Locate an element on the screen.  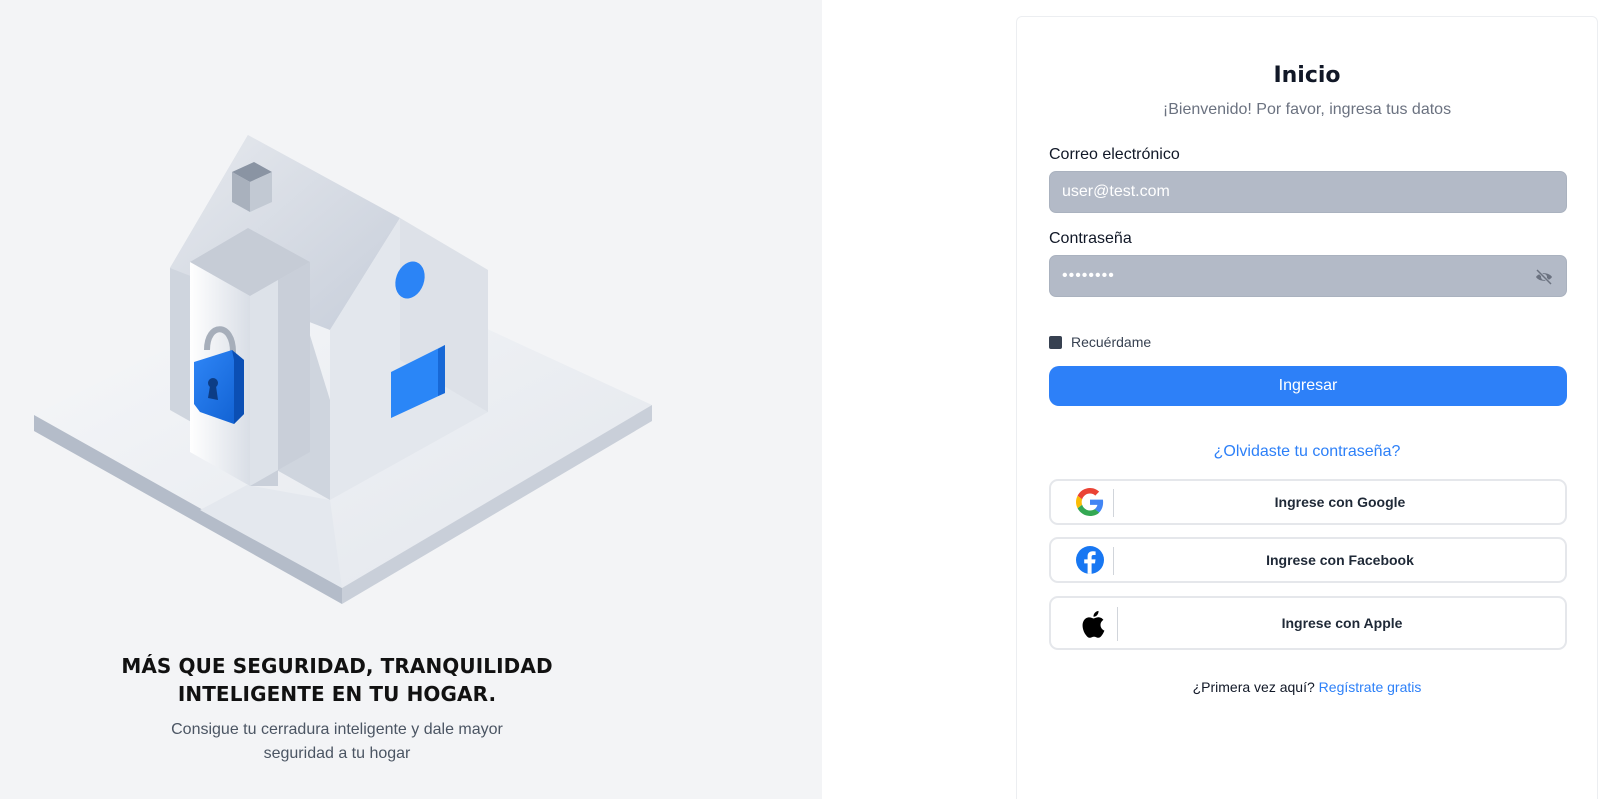
register-text: ¿Primera vez aquí? is located at coordinates (1253, 687).